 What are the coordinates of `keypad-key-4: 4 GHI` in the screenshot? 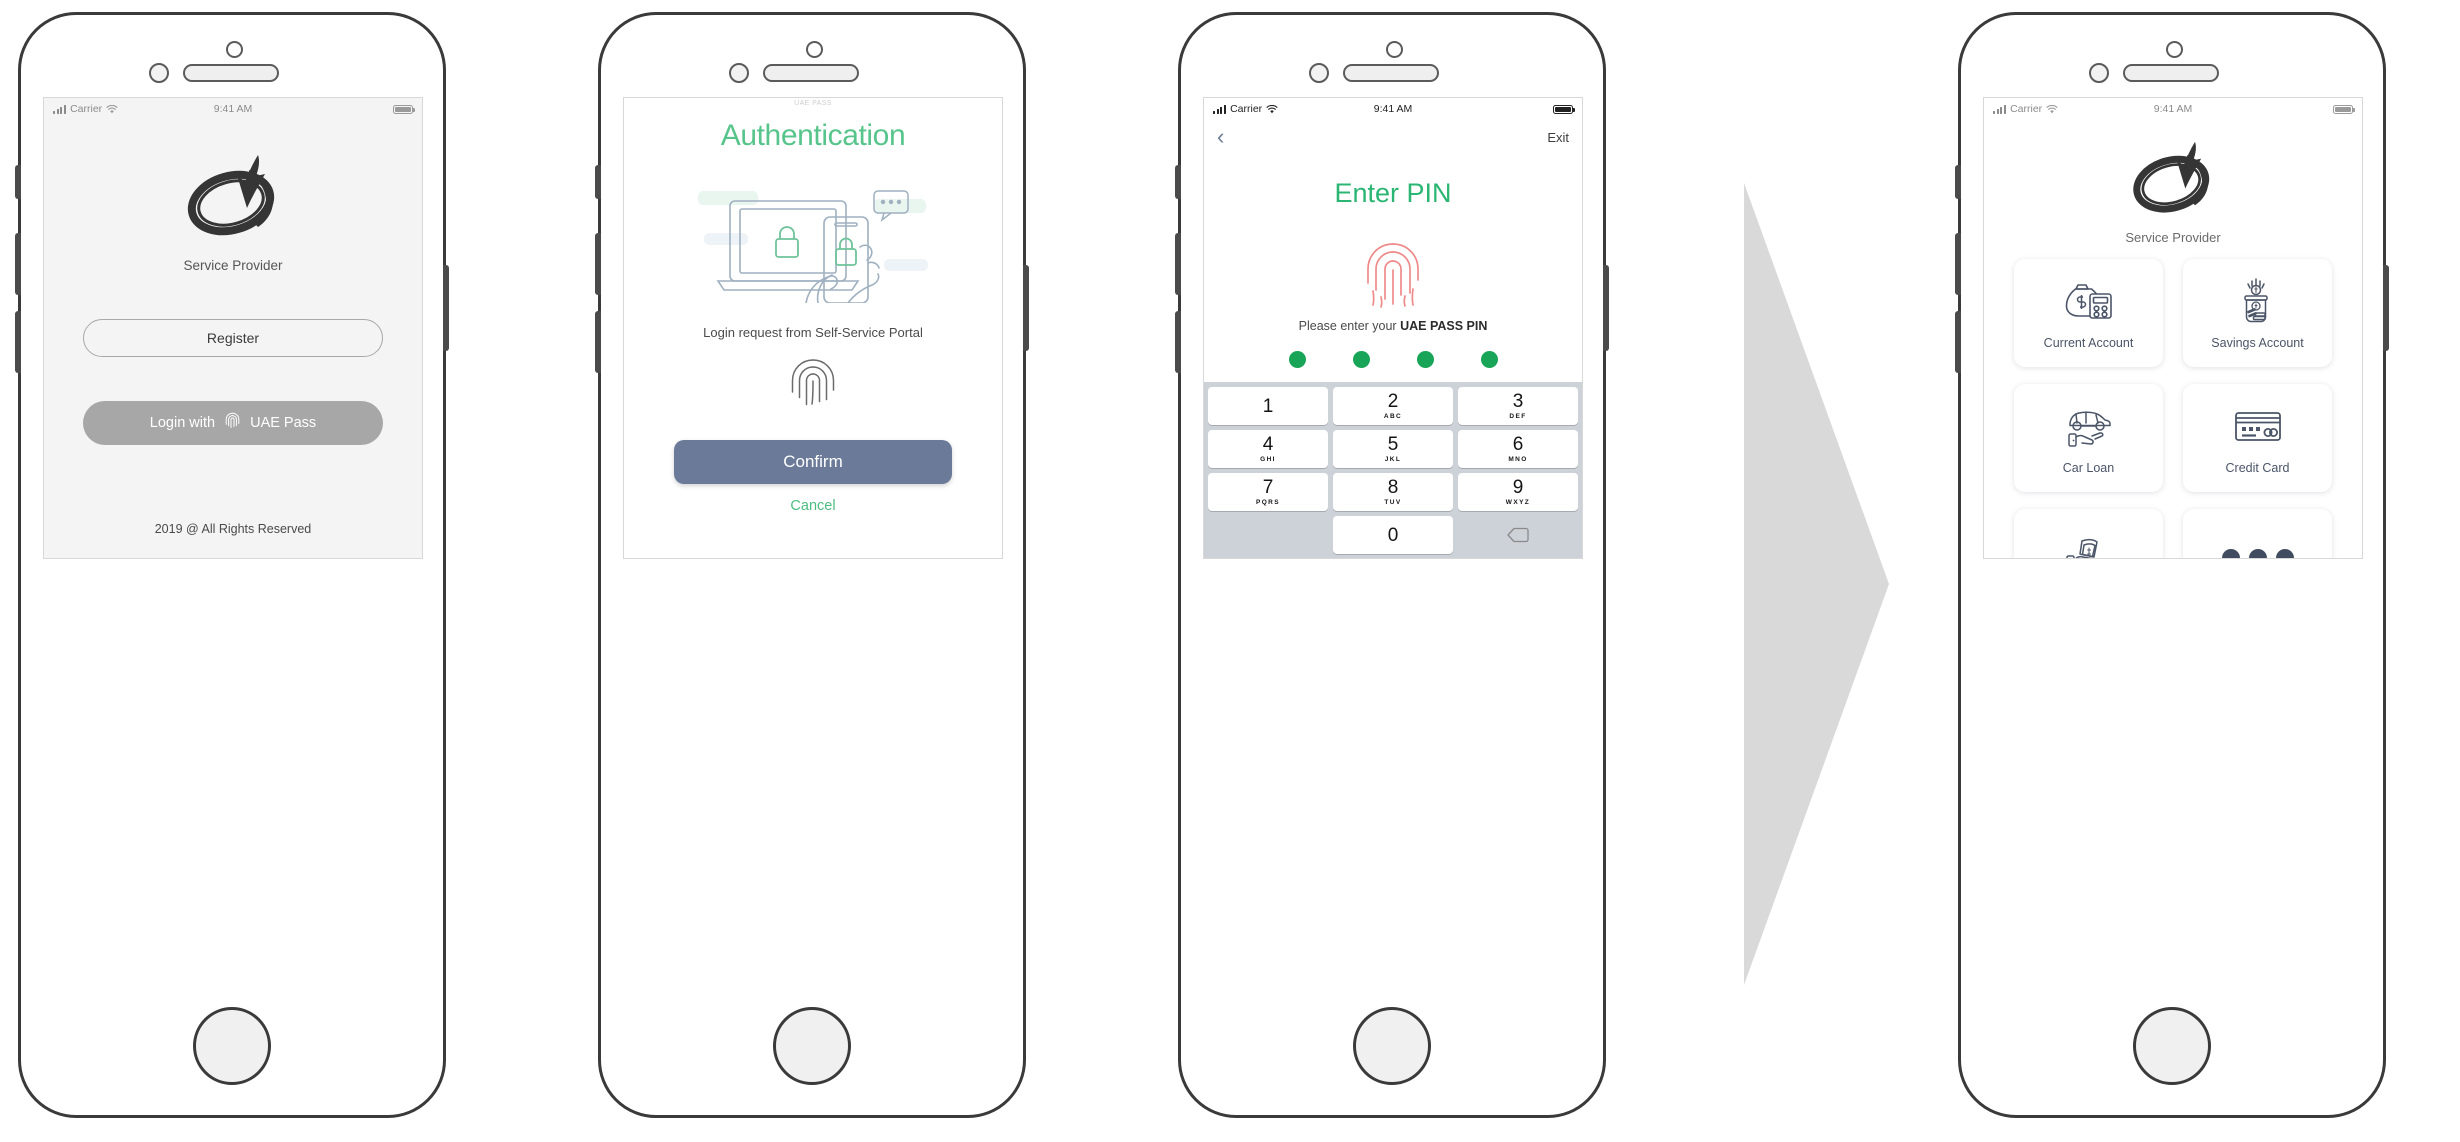 It's located at (1268, 449).